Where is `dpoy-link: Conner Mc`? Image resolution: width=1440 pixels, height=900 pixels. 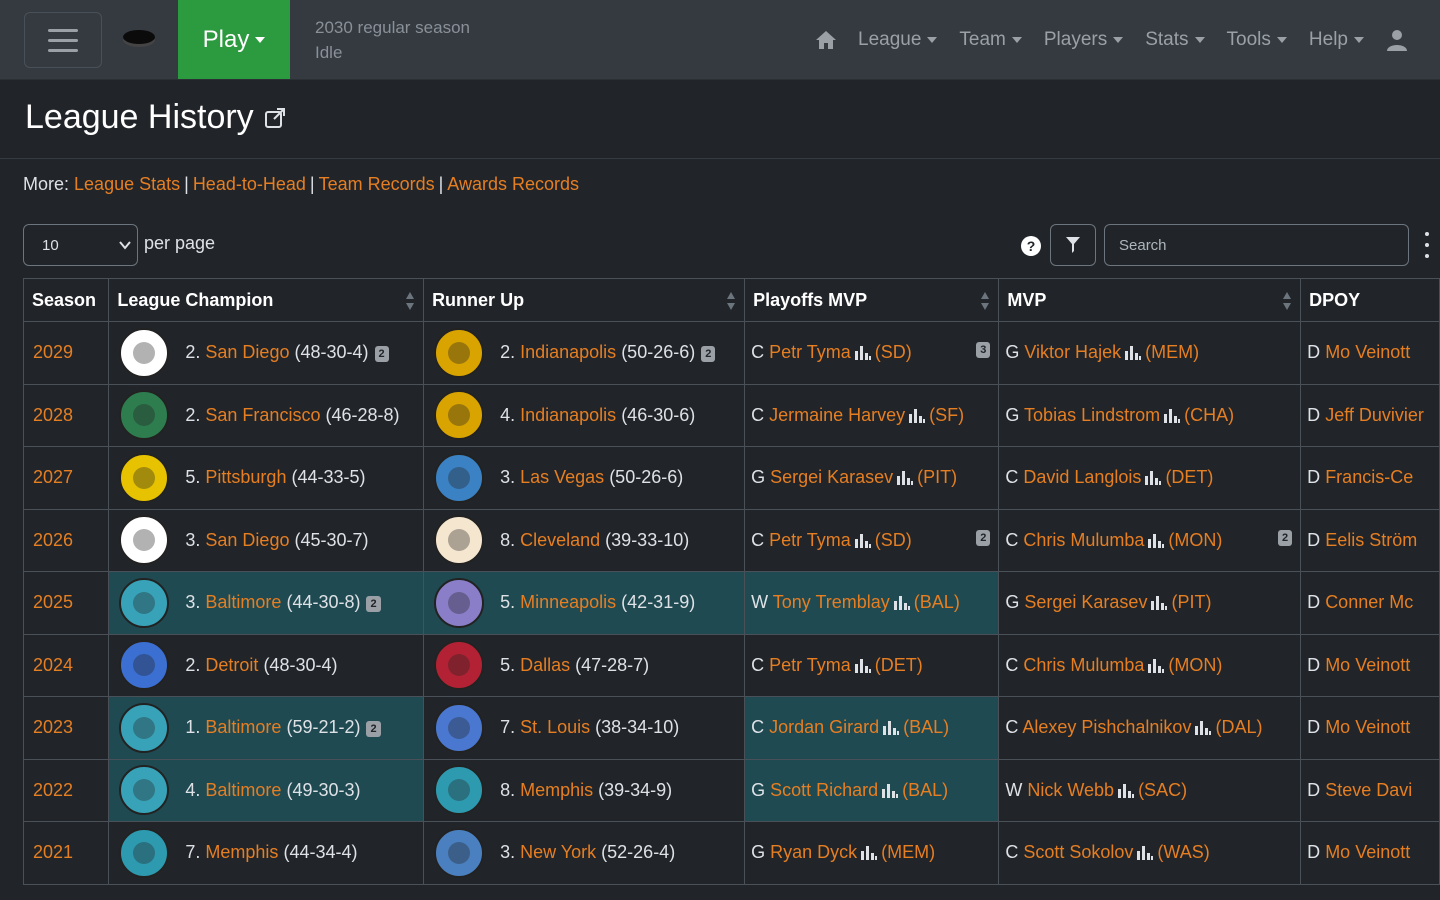
dpoy-link: Conner Mc is located at coordinates (1369, 602).